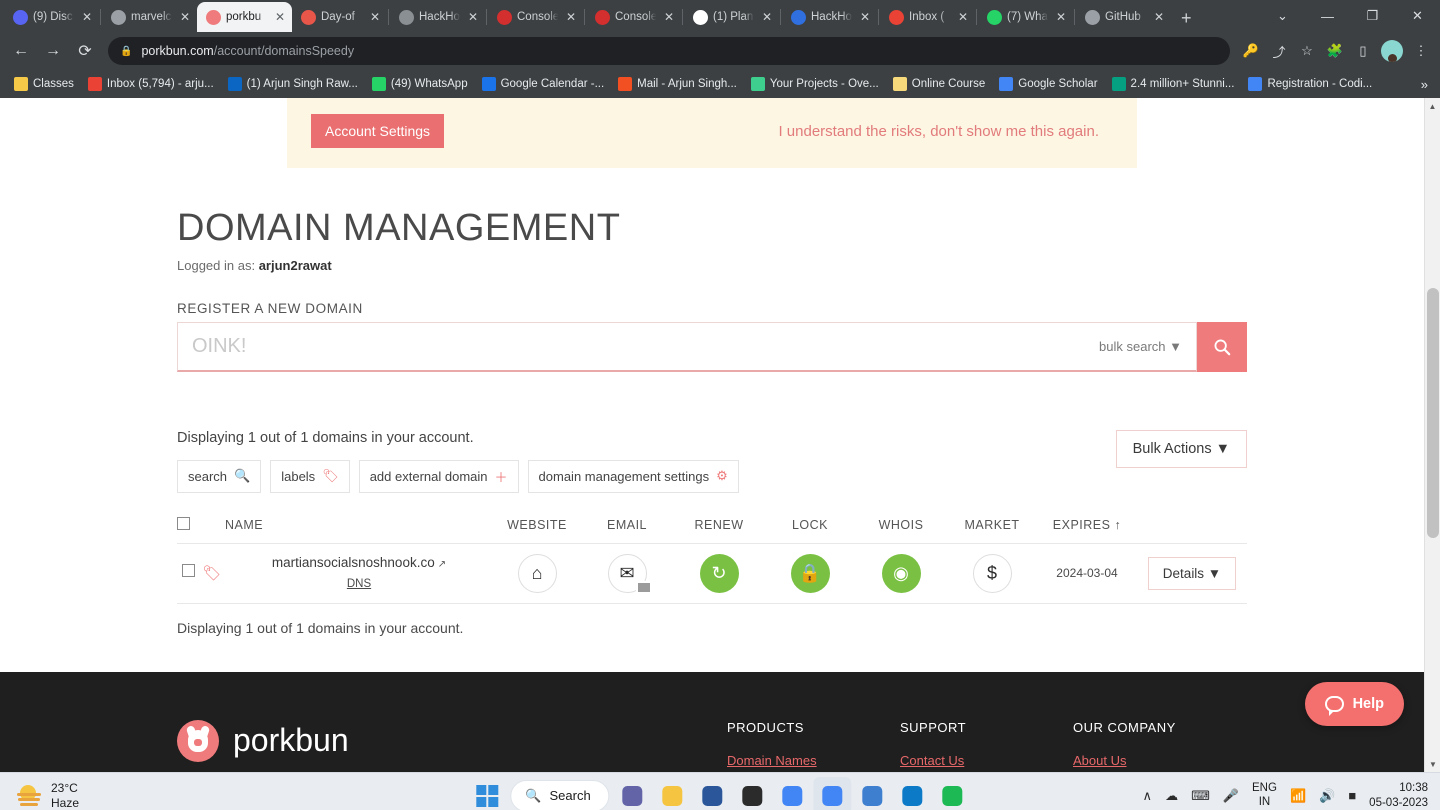 The width and height of the screenshot is (1440, 810). I want to click on chip-domain-management-settings: domain management settings ⚙, so click(633, 476).